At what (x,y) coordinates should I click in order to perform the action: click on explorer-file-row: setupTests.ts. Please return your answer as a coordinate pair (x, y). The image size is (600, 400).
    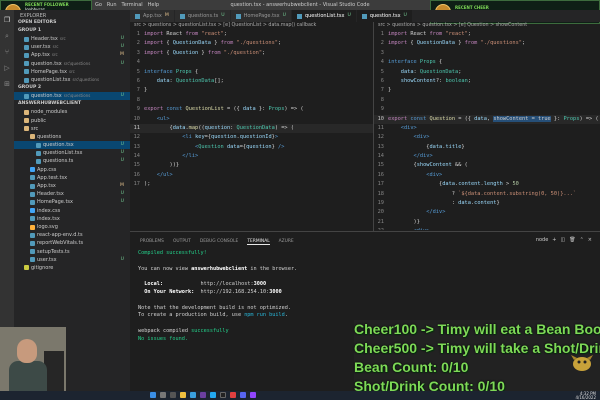
    Looking at the image, I should click on (72, 252).